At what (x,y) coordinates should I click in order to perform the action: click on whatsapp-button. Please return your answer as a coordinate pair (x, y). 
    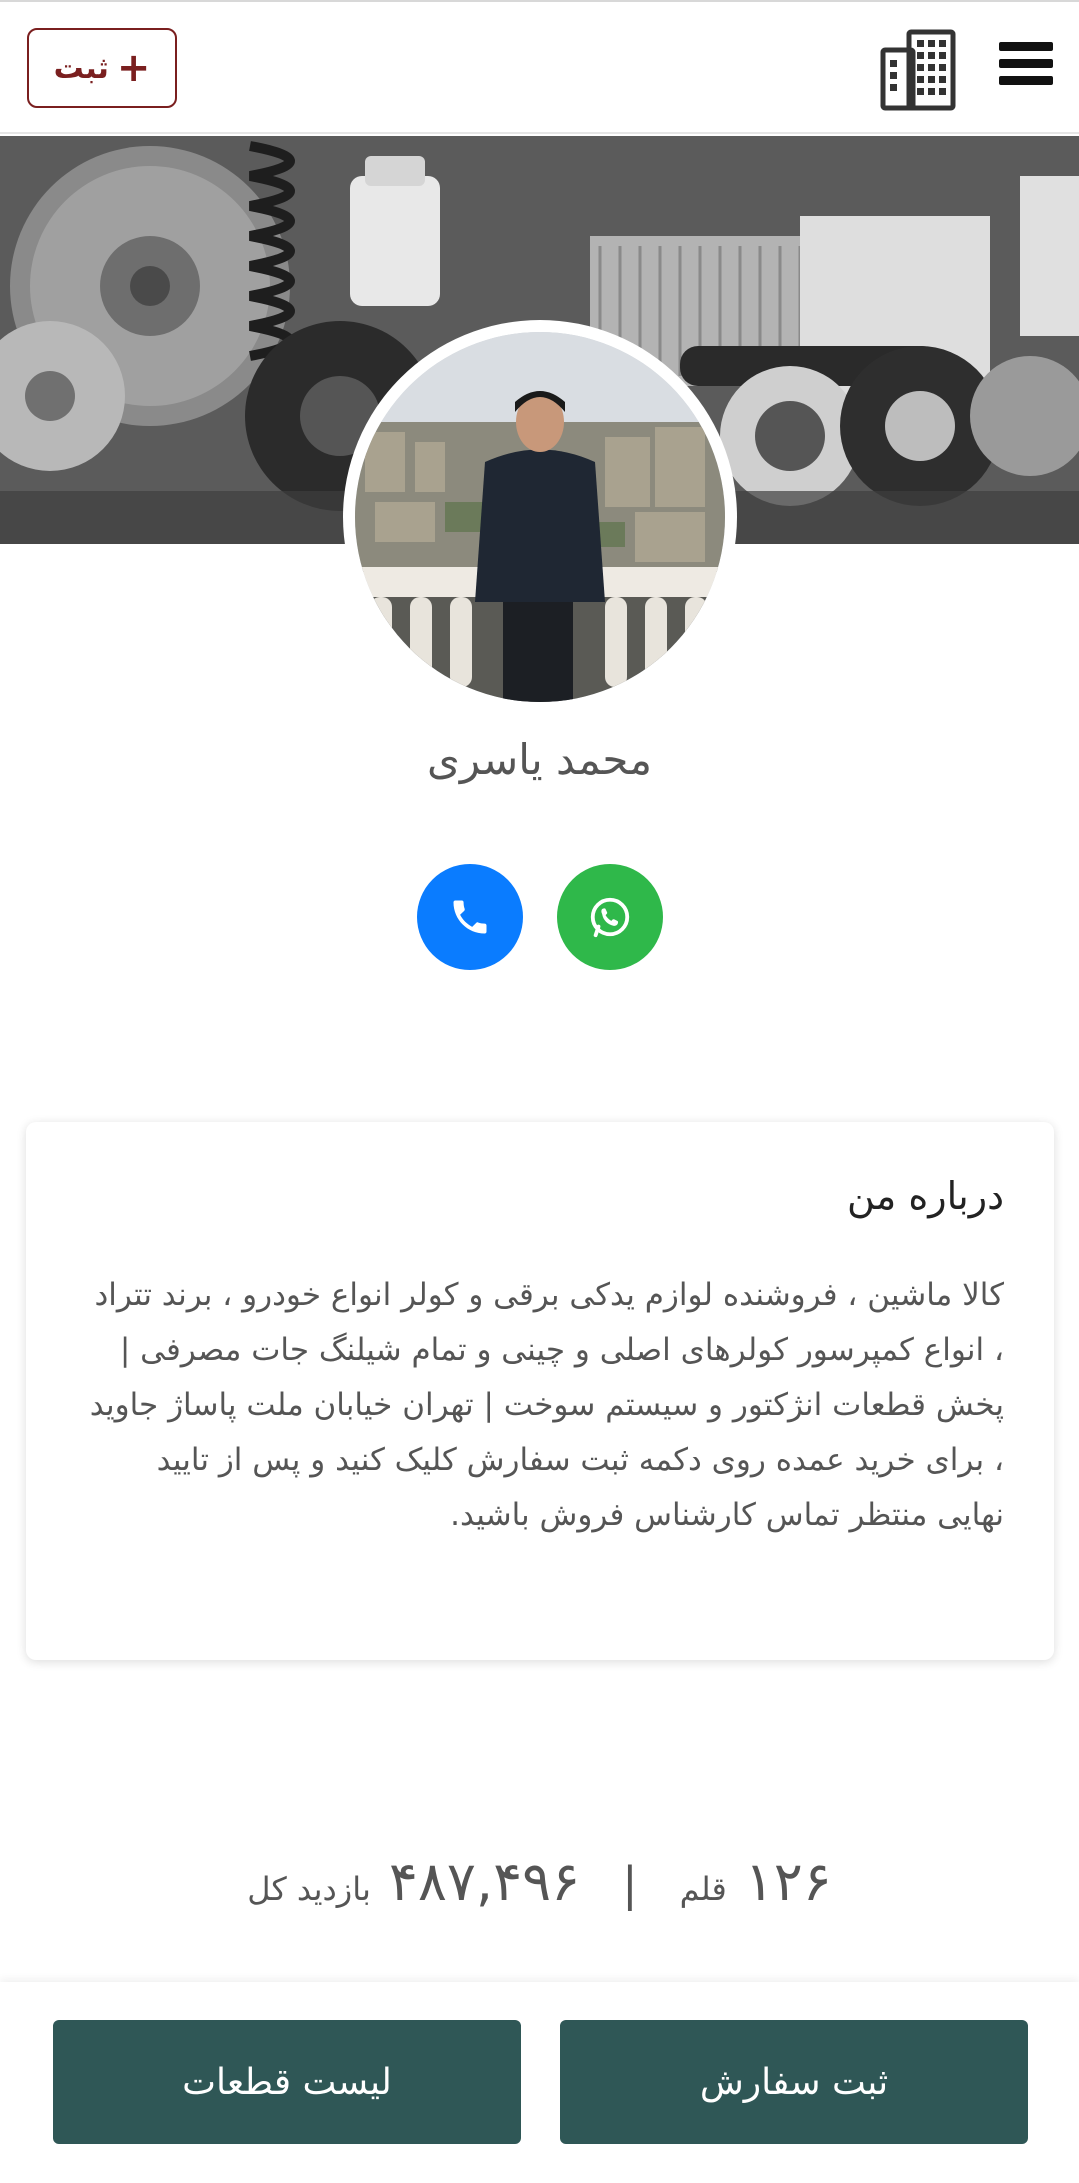
    Looking at the image, I should click on (610, 917).